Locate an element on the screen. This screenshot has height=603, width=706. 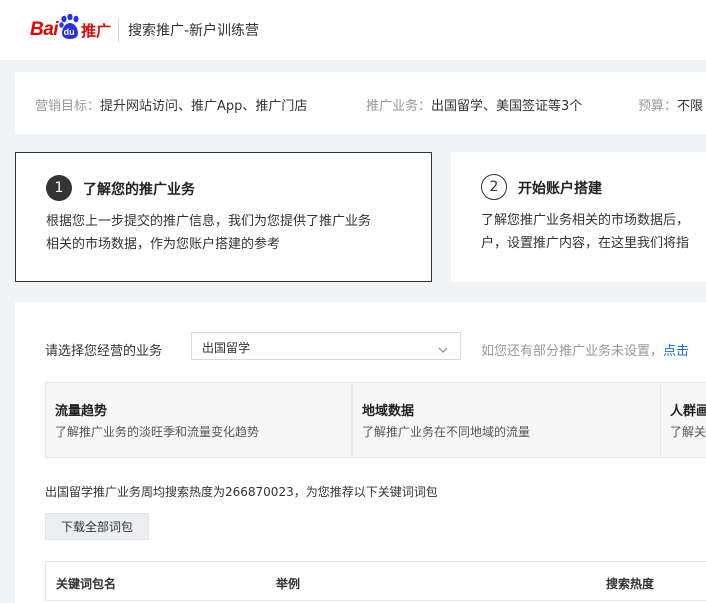
paw-icon: du is located at coordinates (69, 27).